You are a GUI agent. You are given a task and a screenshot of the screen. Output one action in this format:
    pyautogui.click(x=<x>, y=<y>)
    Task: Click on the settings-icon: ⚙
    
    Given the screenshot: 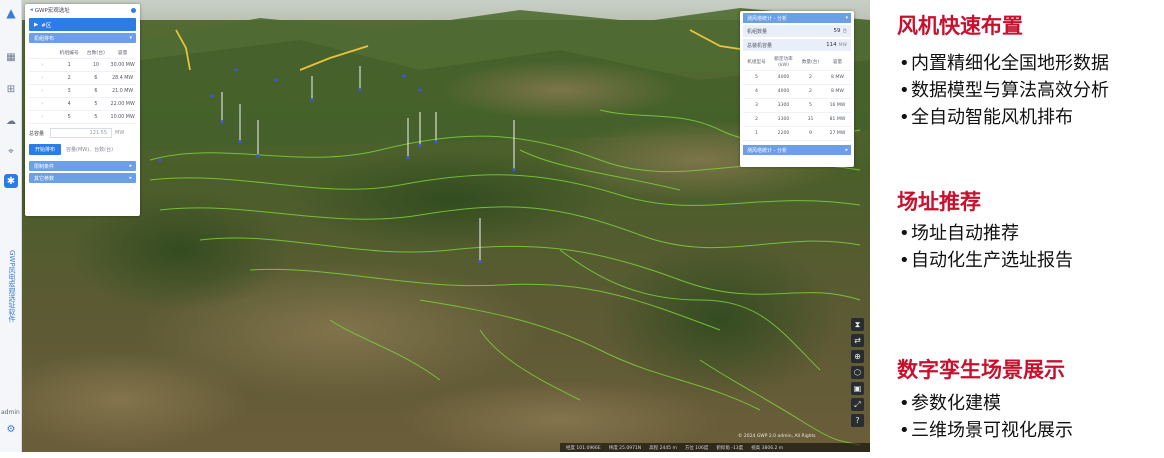 What is the action you would take?
    pyautogui.click(x=11, y=429)
    